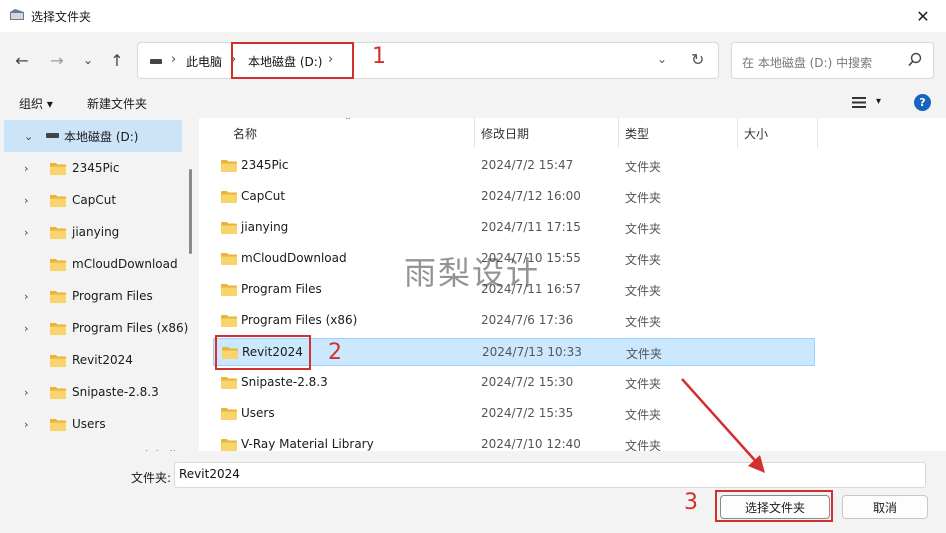  Describe the element at coordinates (36, 103) in the screenshot. I see `organize-menu: 组织 ▾` at that location.